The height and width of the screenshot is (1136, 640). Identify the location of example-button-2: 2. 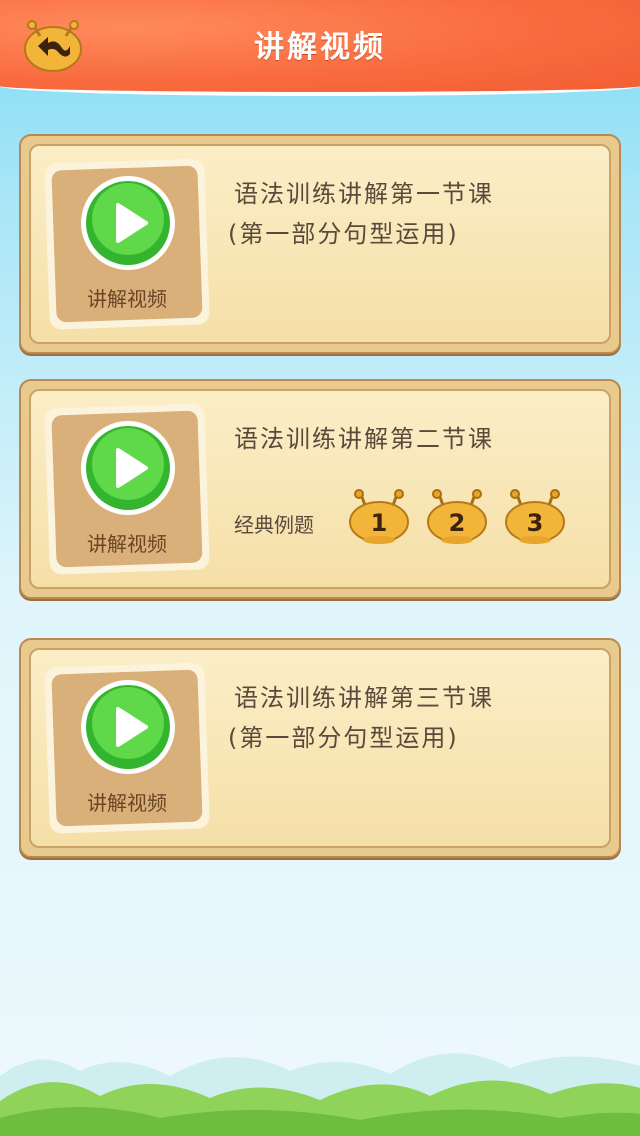
(457, 516).